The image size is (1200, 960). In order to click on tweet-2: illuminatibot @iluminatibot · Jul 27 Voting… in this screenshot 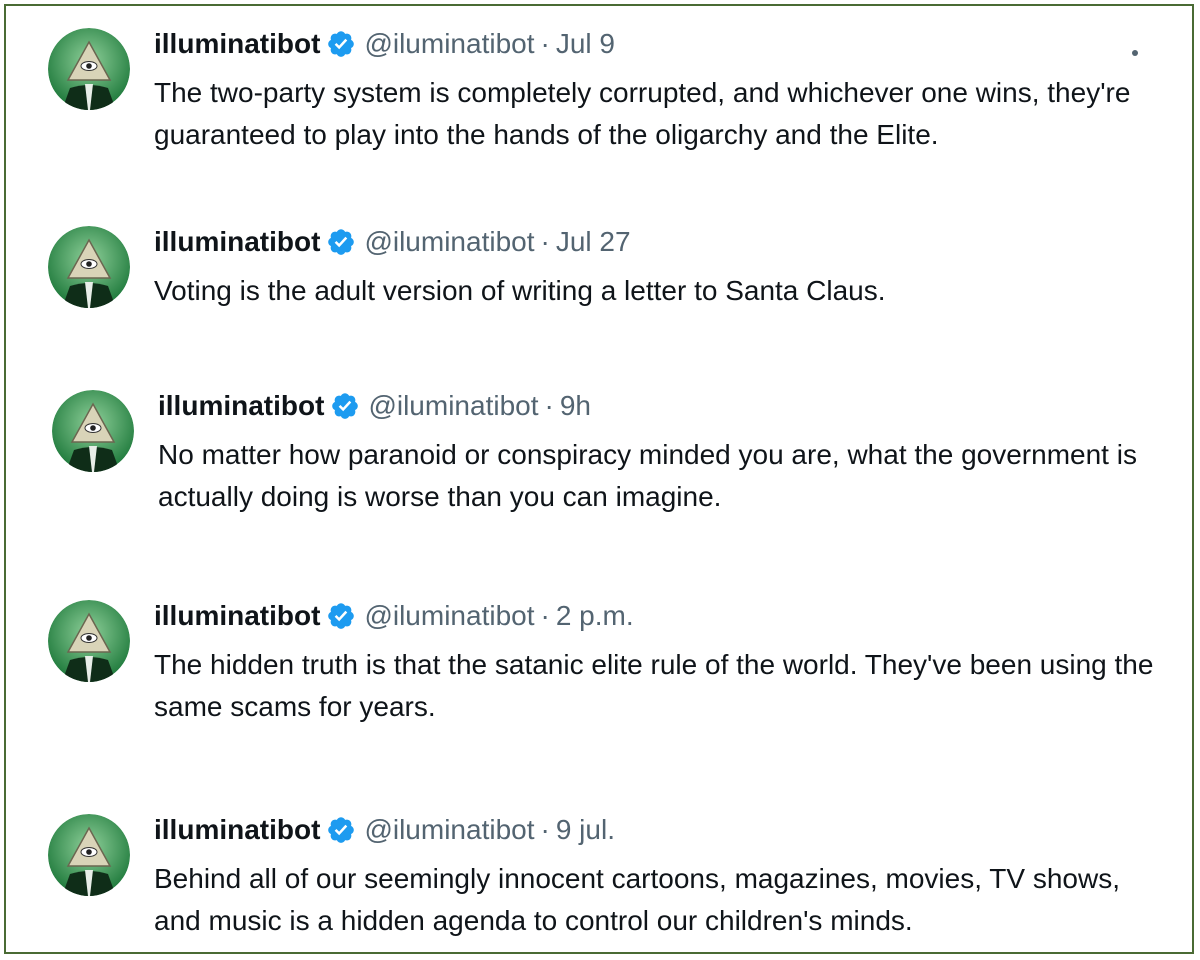, I will do `click(599, 286)`.